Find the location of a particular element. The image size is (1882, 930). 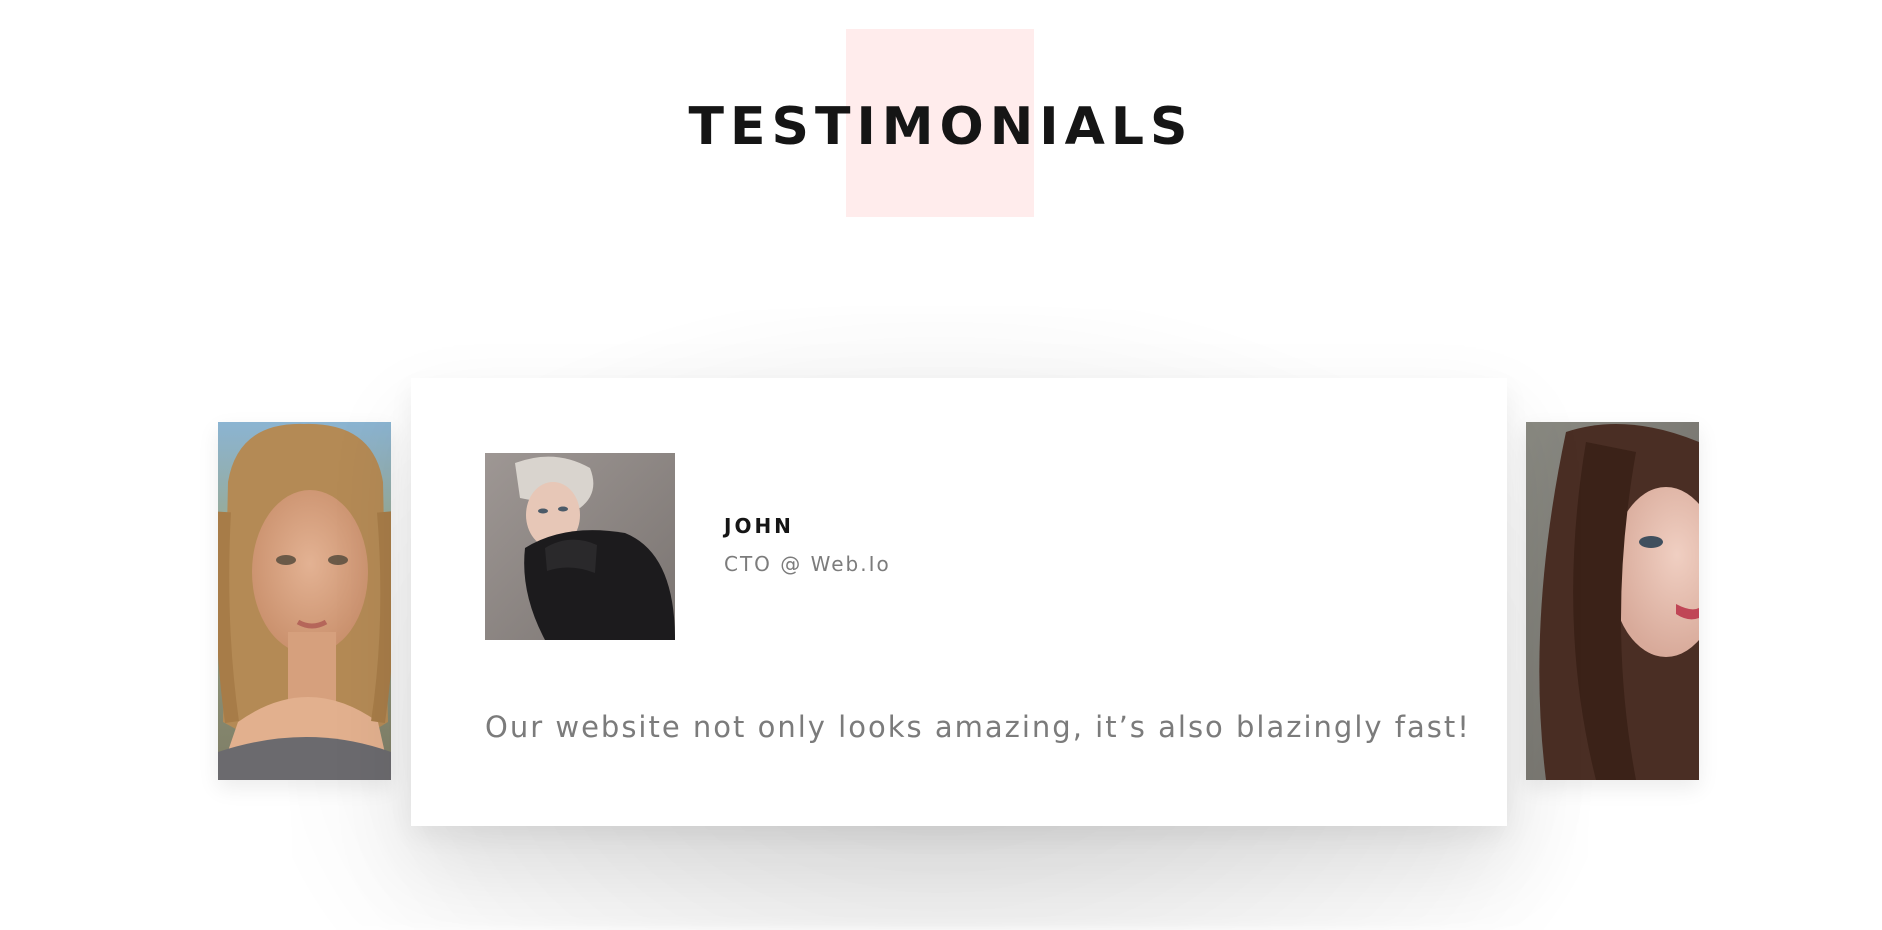

previous-testimonial-photo is located at coordinates (304, 601).